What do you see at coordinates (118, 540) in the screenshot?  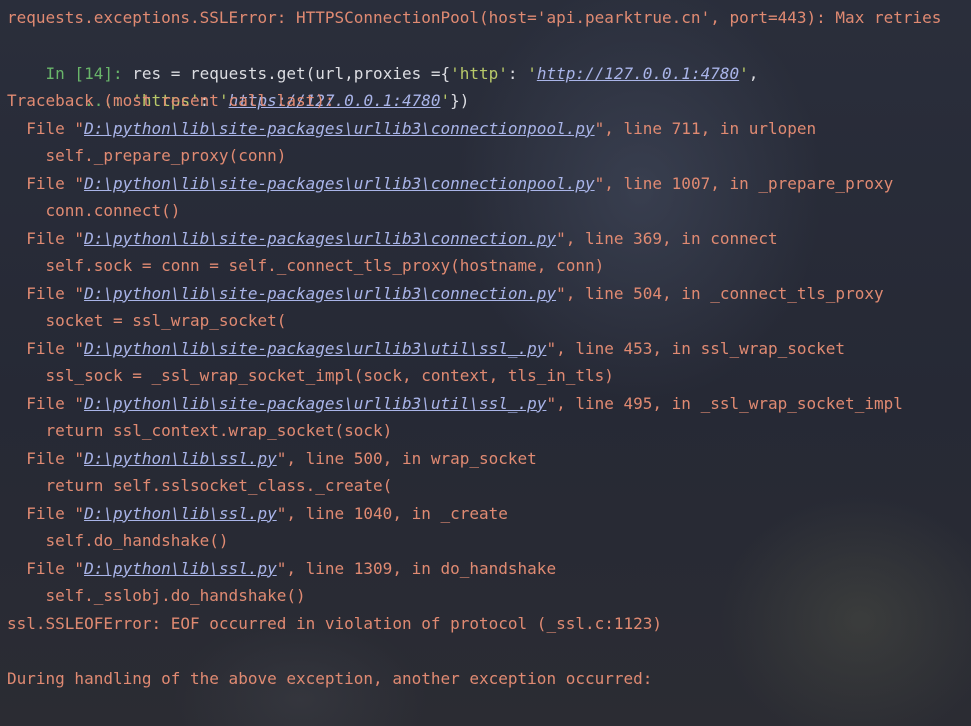 I see `traceback-code-line: self.do_handshake()` at bounding box center [118, 540].